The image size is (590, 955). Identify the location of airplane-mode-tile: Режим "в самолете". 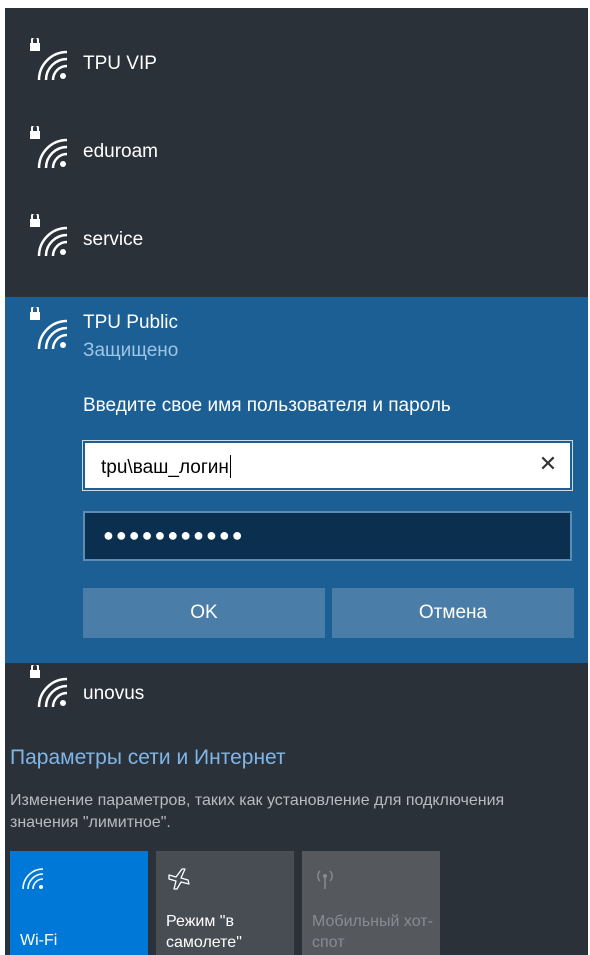
(225, 903).